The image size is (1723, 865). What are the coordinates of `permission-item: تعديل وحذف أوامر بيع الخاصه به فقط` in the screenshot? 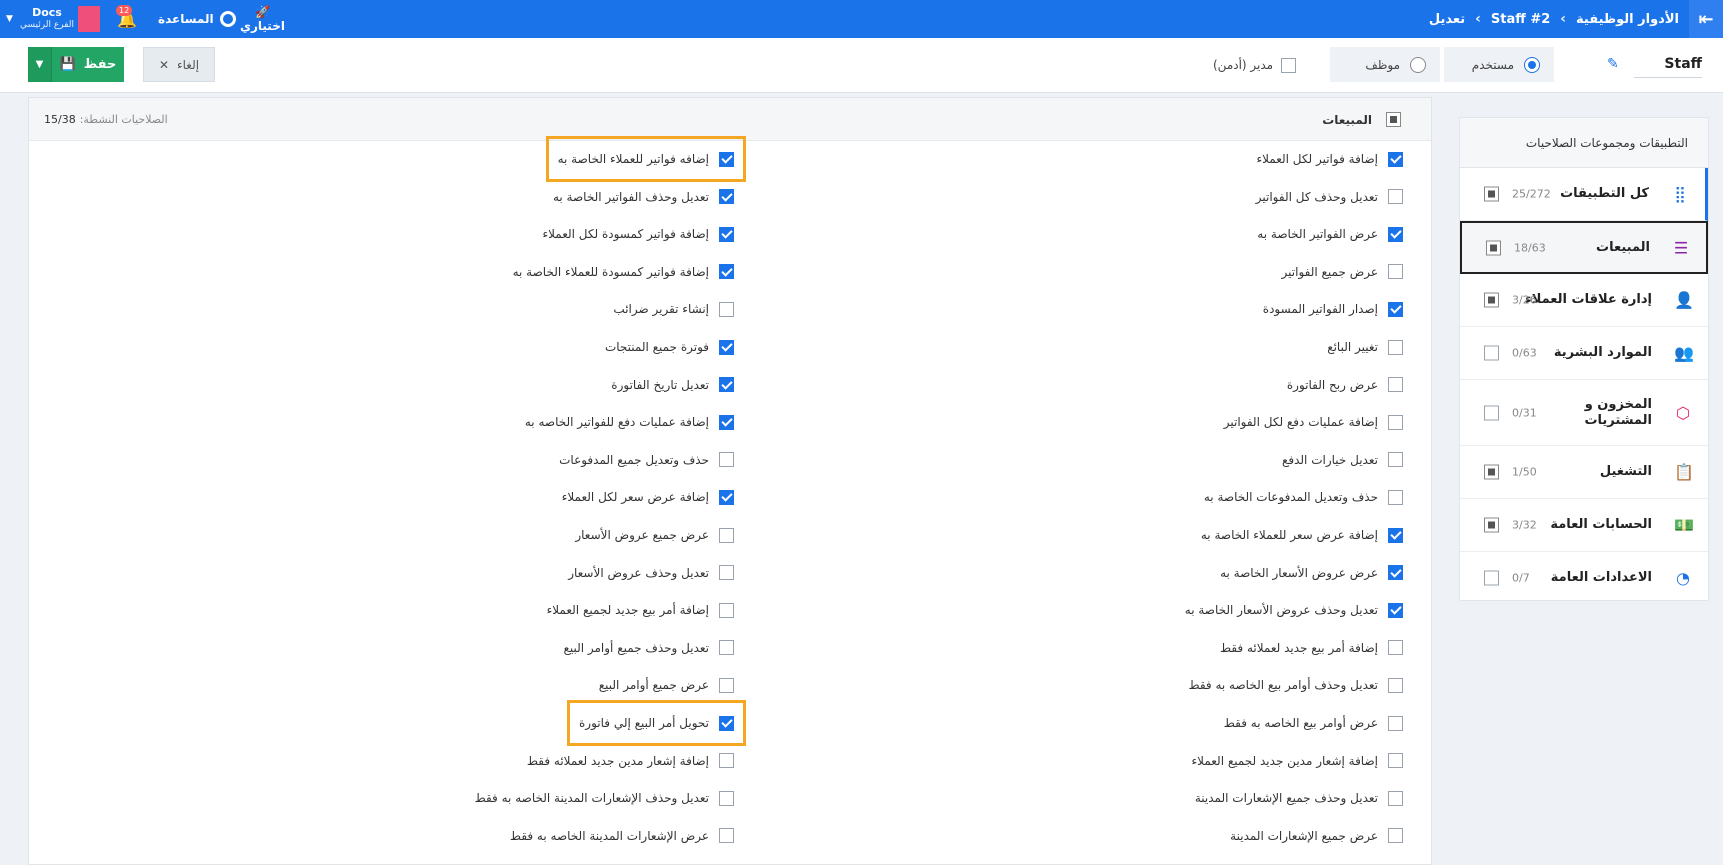 It's located at (1295, 685).